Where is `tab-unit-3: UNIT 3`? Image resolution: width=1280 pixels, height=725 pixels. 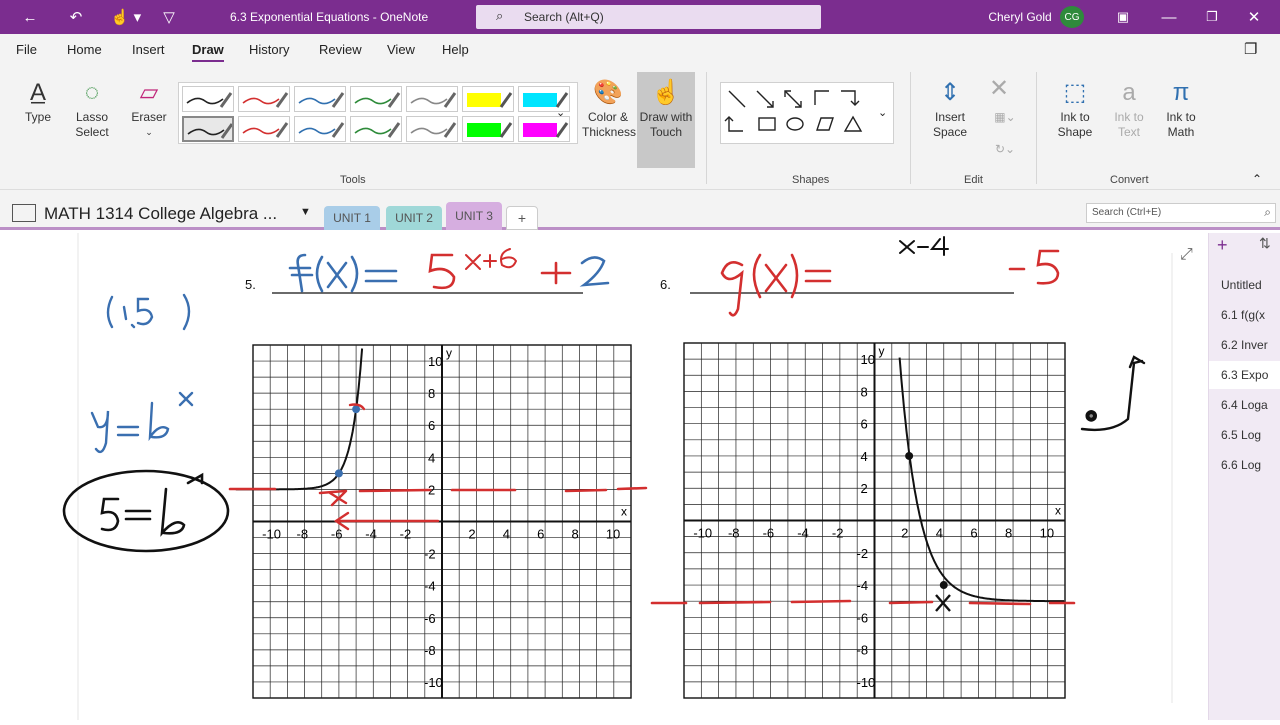
tab-unit-3: UNIT 3 is located at coordinates (474, 216).